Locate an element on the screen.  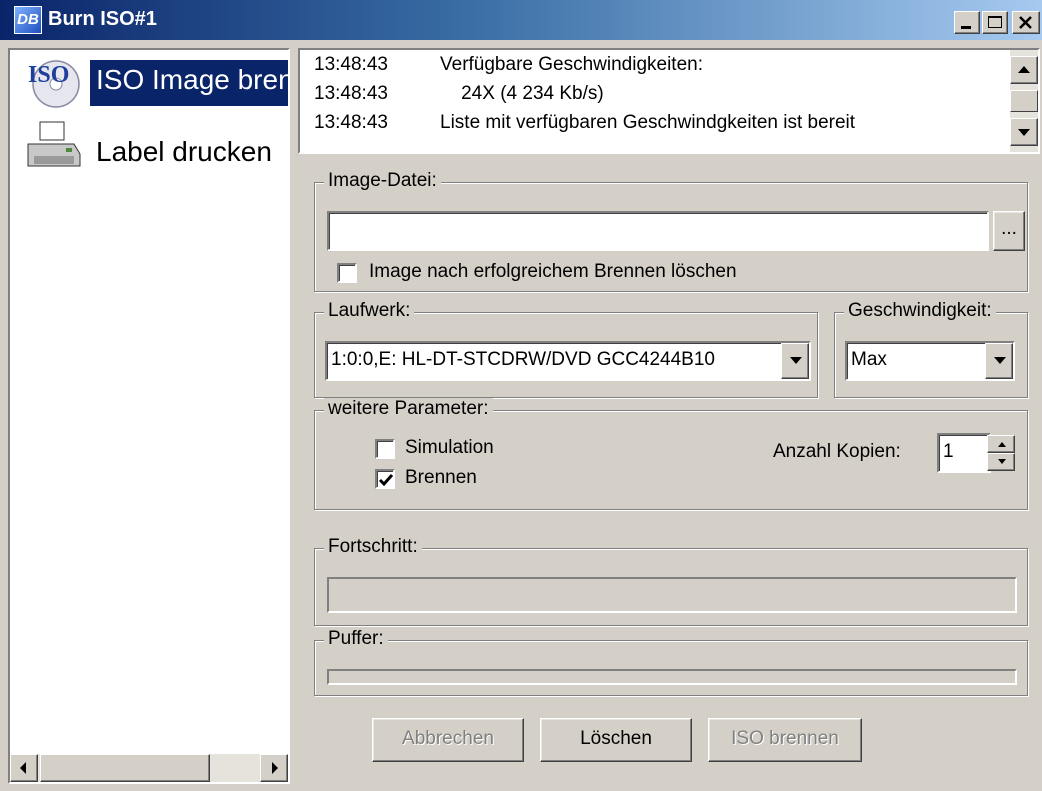
arrow-right-icon is located at coordinates (275, 768).